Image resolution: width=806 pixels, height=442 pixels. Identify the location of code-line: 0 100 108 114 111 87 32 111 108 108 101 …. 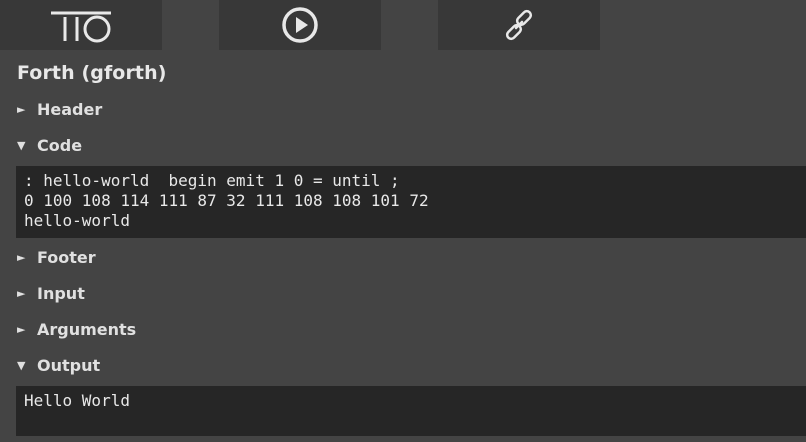
(226, 200).